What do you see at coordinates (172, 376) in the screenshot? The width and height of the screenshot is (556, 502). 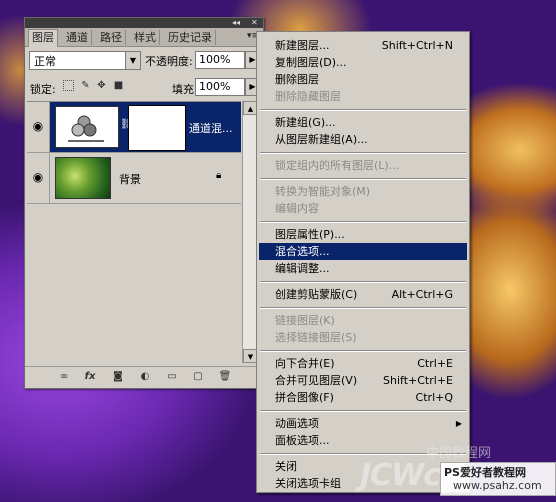 I see `new-group-icon: ▭` at bounding box center [172, 376].